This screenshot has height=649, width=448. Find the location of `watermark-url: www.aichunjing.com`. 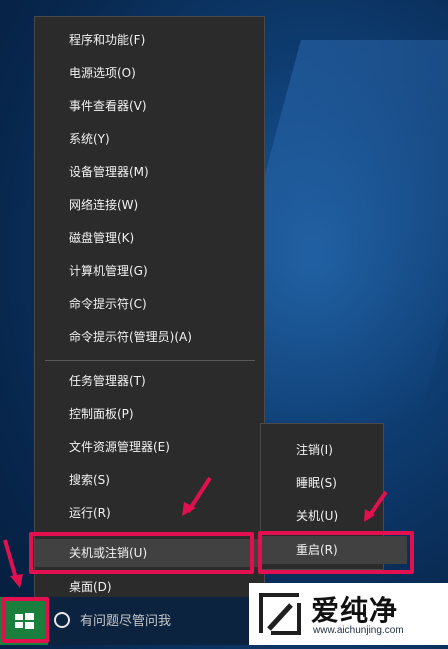

watermark-url: www.aichunjing.com is located at coordinates (358, 630).